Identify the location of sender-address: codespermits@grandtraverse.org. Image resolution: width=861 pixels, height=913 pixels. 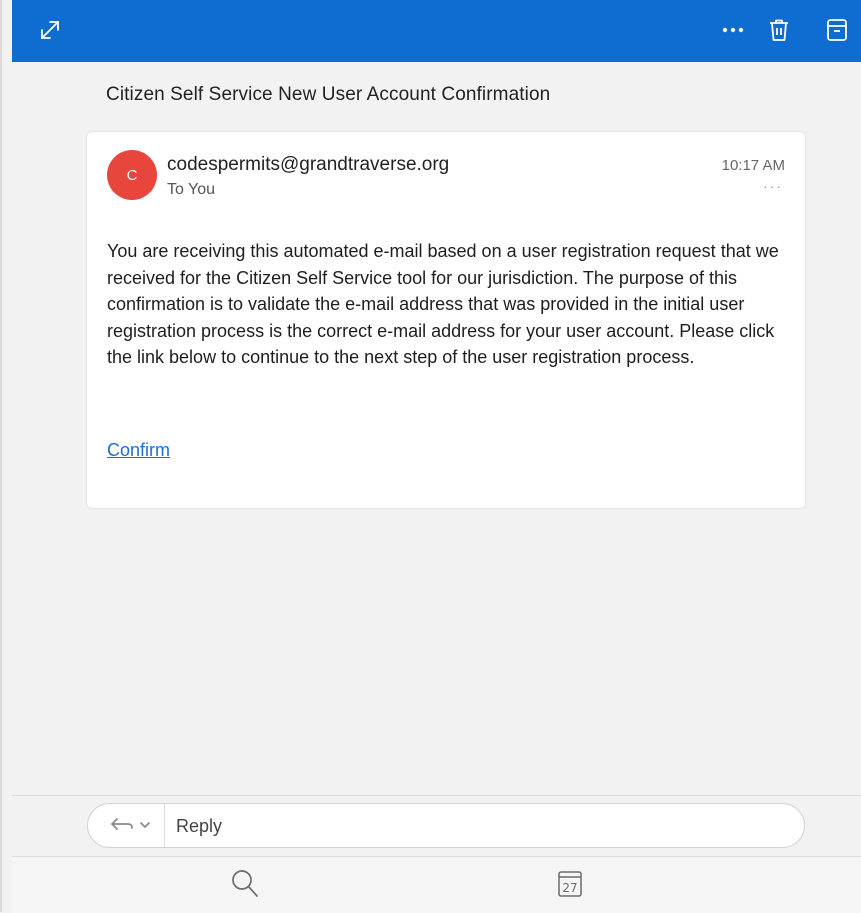
(308, 165).